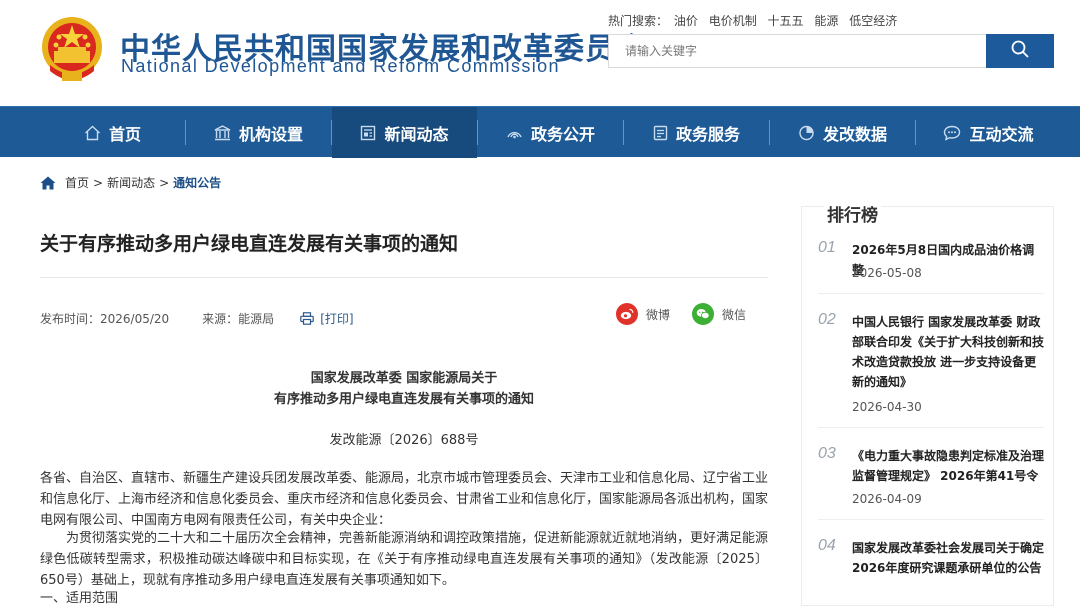 The width and height of the screenshot is (1080, 609). I want to click on search-box, so click(831, 51).